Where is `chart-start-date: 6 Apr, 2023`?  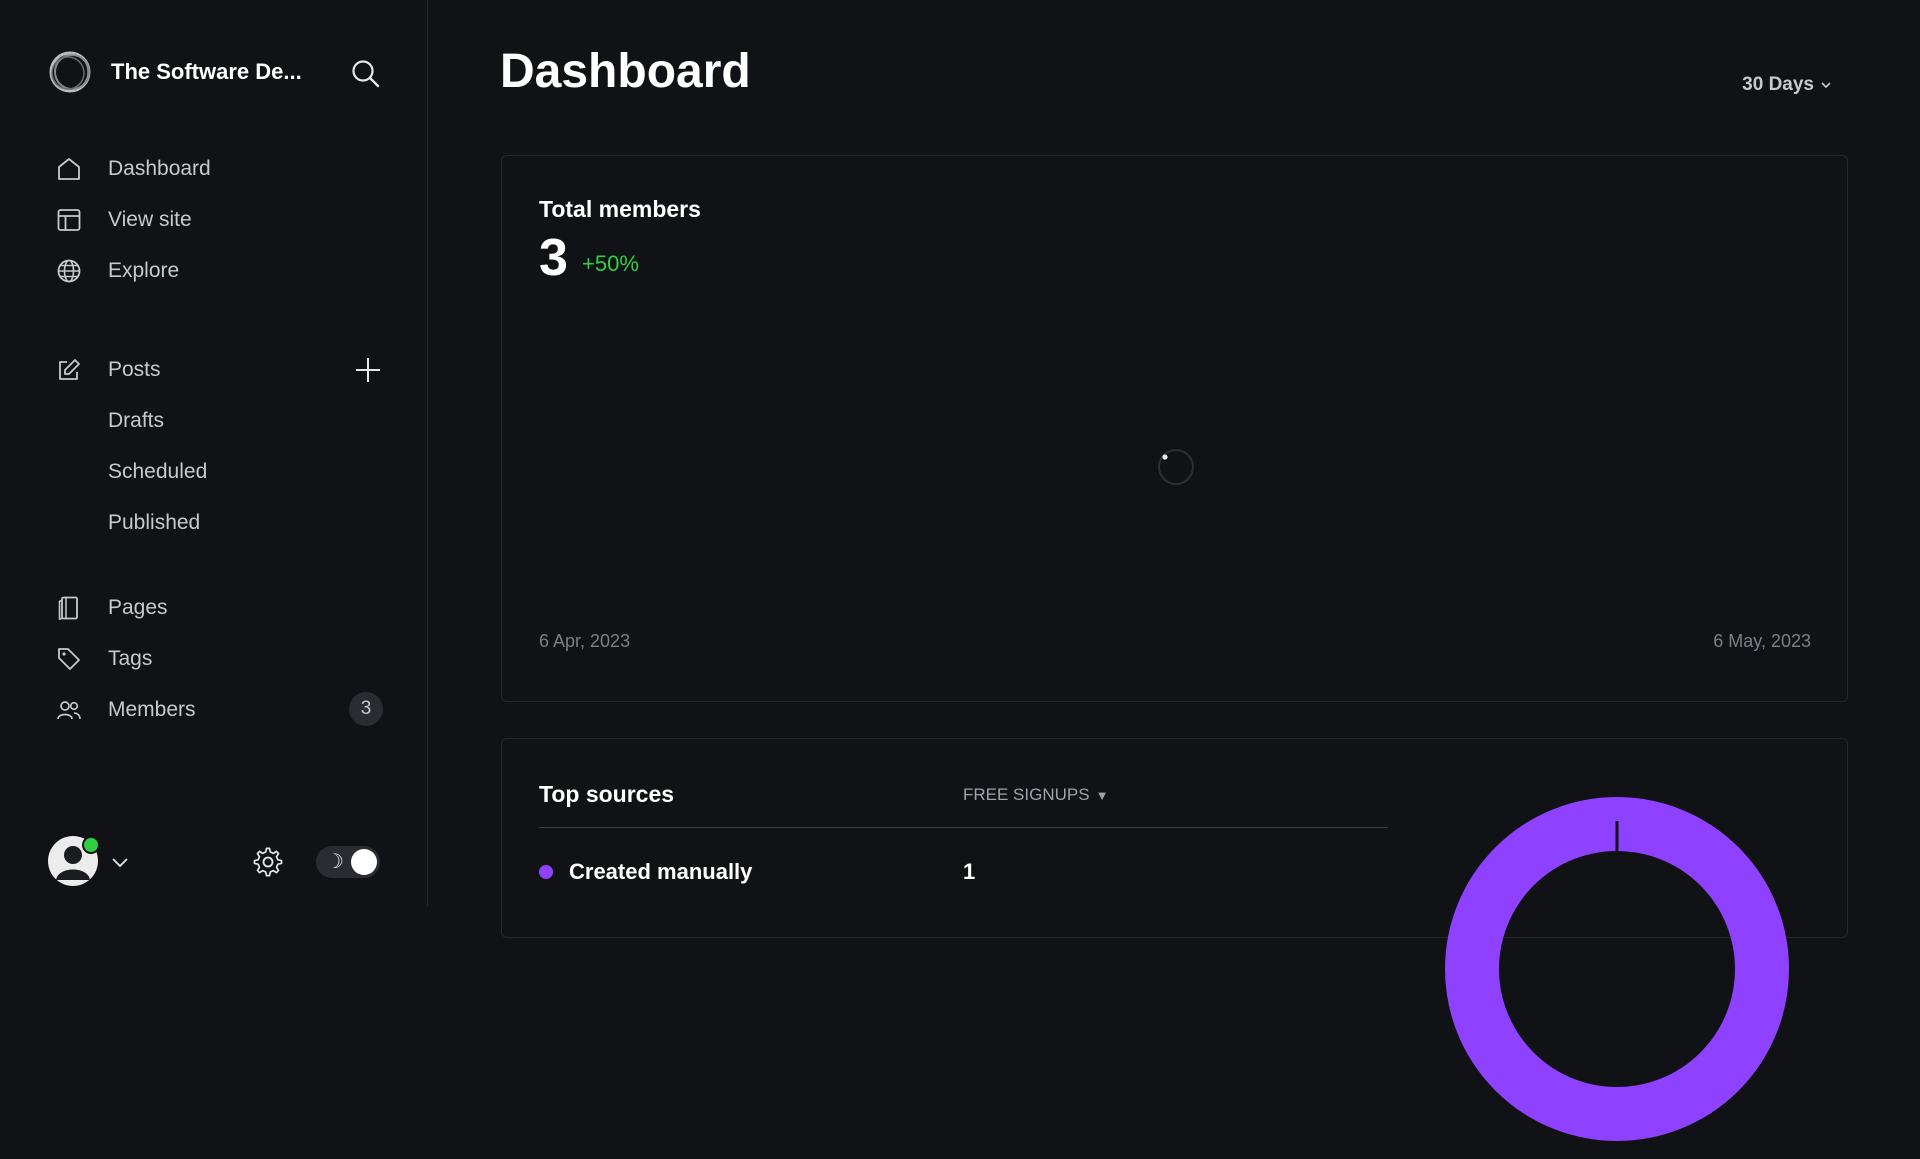
chart-start-date: 6 Apr, 2023 is located at coordinates (585, 641).